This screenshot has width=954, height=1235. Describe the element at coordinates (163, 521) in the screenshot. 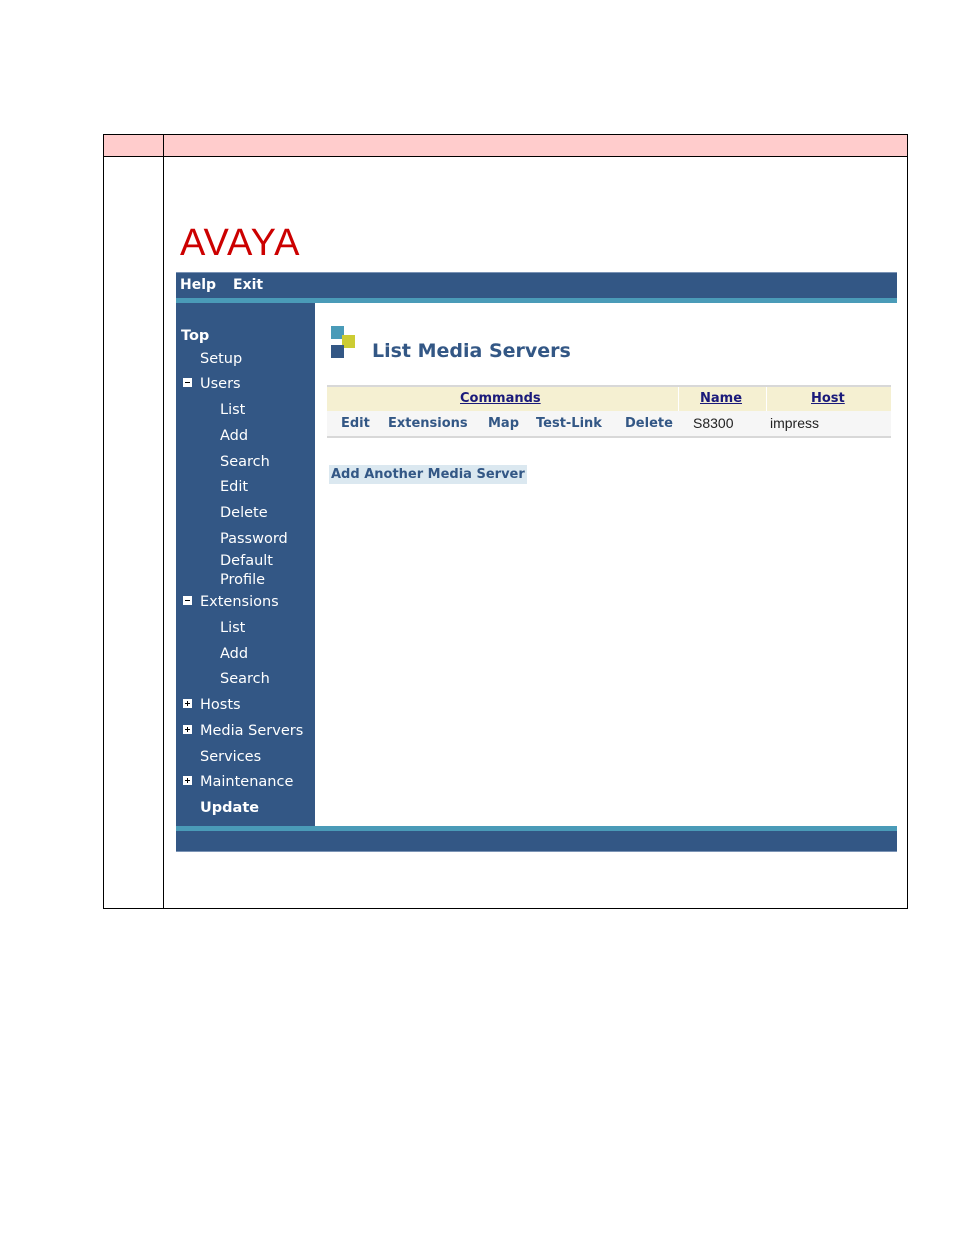

I see `column-divider` at that location.